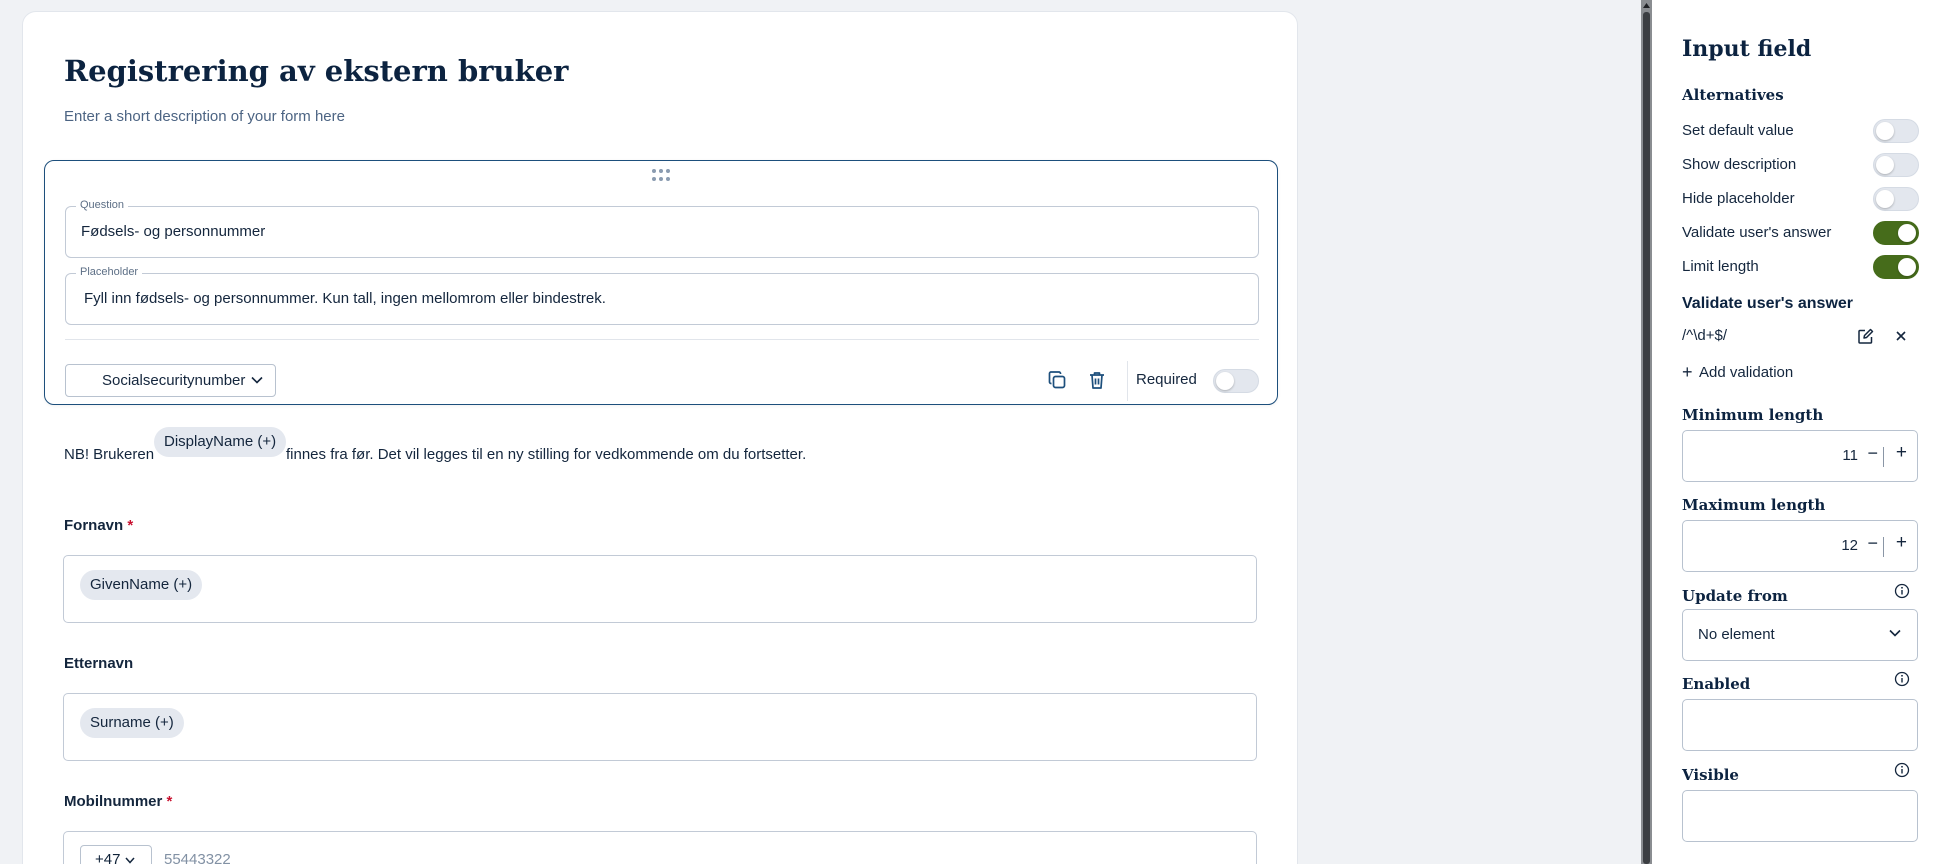 The image size is (1934, 864). What do you see at coordinates (1896, 131) in the screenshot?
I see `set-default-value-toggle` at bounding box center [1896, 131].